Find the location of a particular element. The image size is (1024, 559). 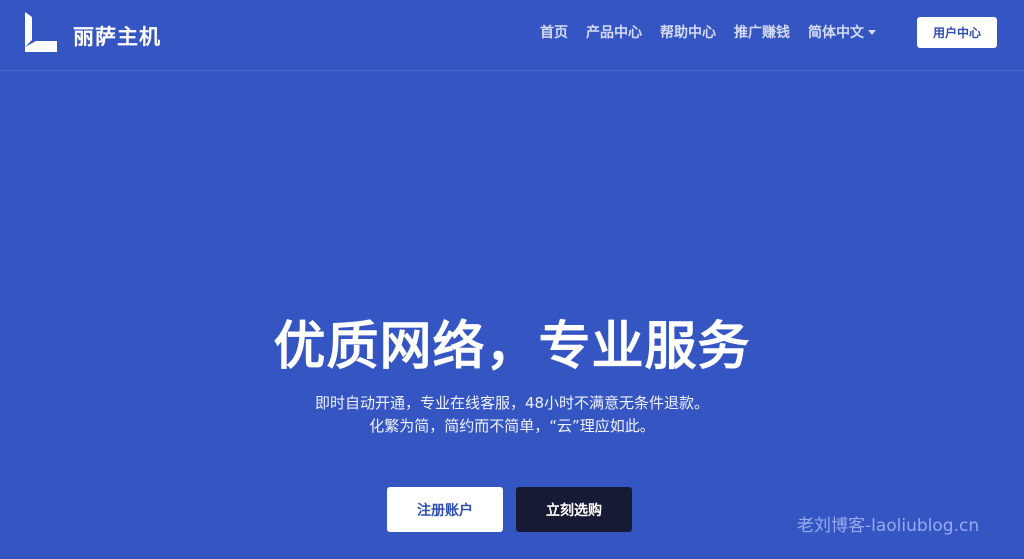

hero-subtitle-line1: 即时自动开通，专业在线客服，48小时不满意无条件退款。 is located at coordinates (512, 403).